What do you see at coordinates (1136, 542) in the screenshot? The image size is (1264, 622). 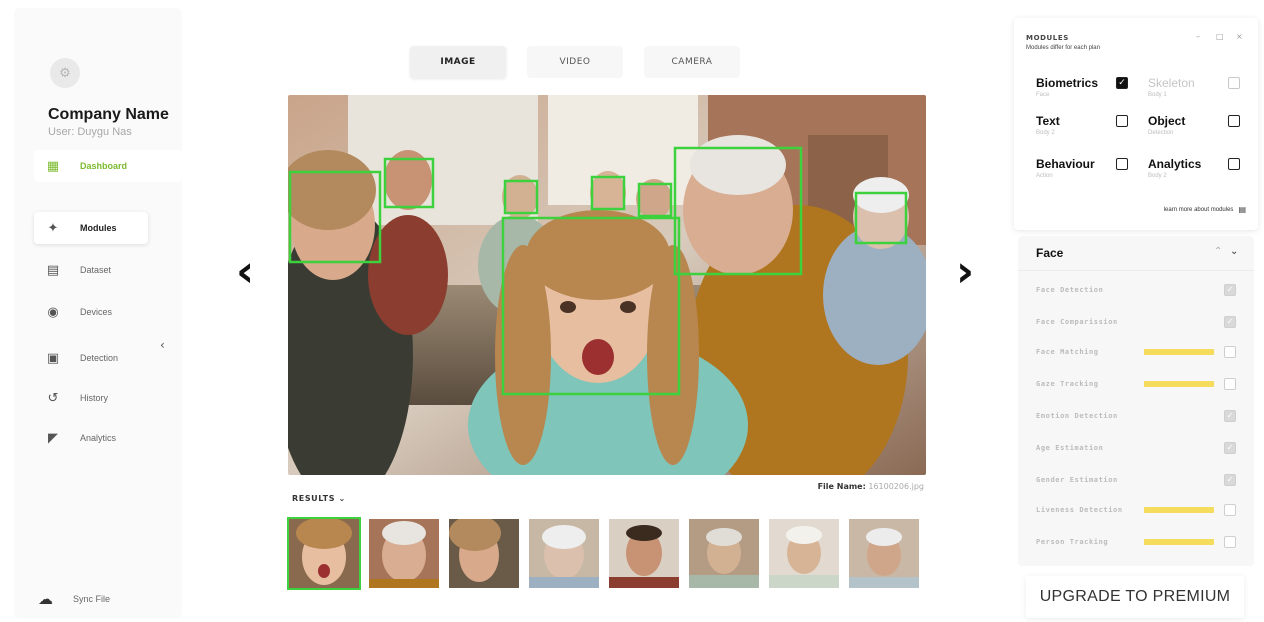 I see `feature-person-tracking: Person Tracking` at bounding box center [1136, 542].